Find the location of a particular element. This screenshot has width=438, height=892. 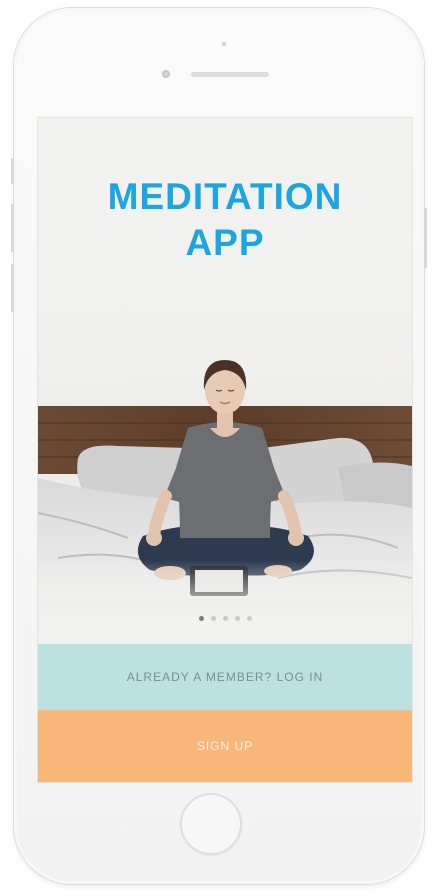

carousel-pagination is located at coordinates (225, 618).